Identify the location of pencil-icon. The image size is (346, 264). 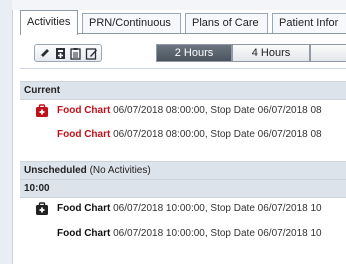
(44, 53).